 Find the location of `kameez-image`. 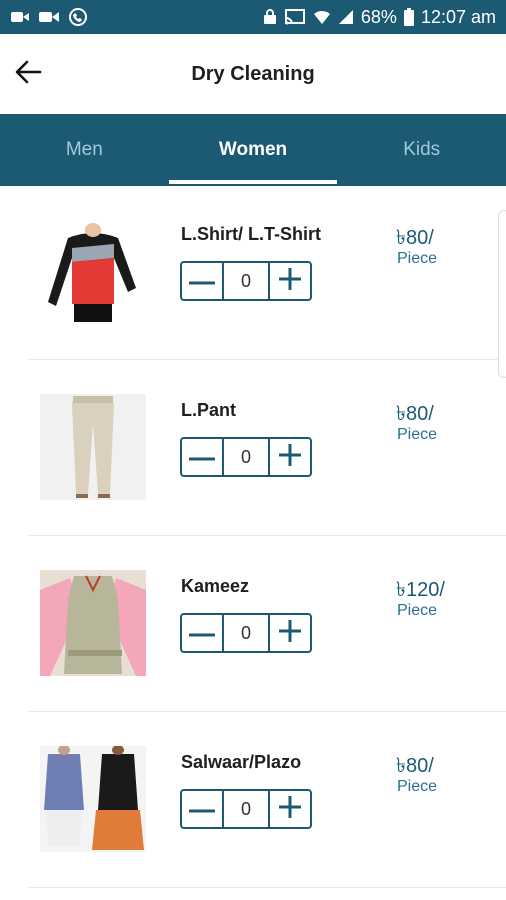

kameez-image is located at coordinates (93, 623).